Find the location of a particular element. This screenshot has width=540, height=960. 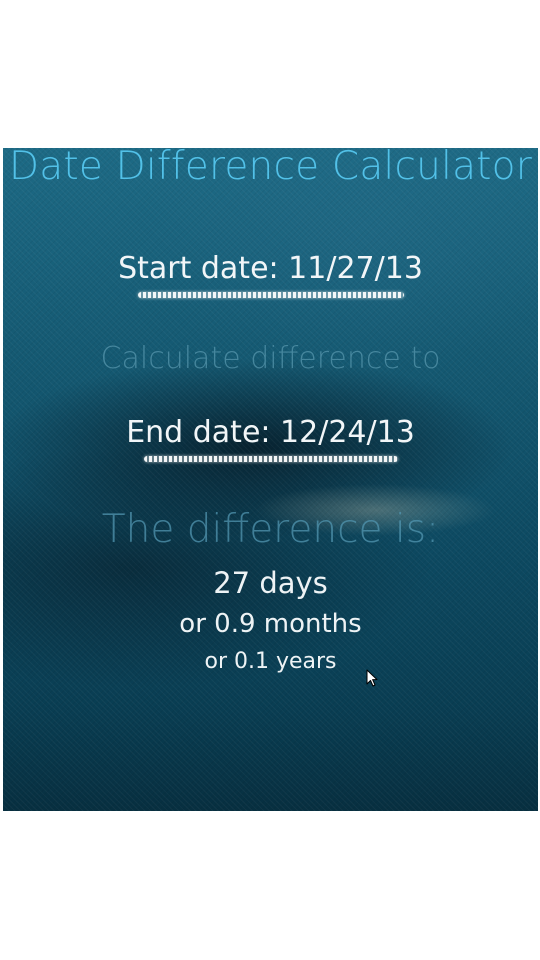

result-months: or 0.9 months is located at coordinates (270, 624).